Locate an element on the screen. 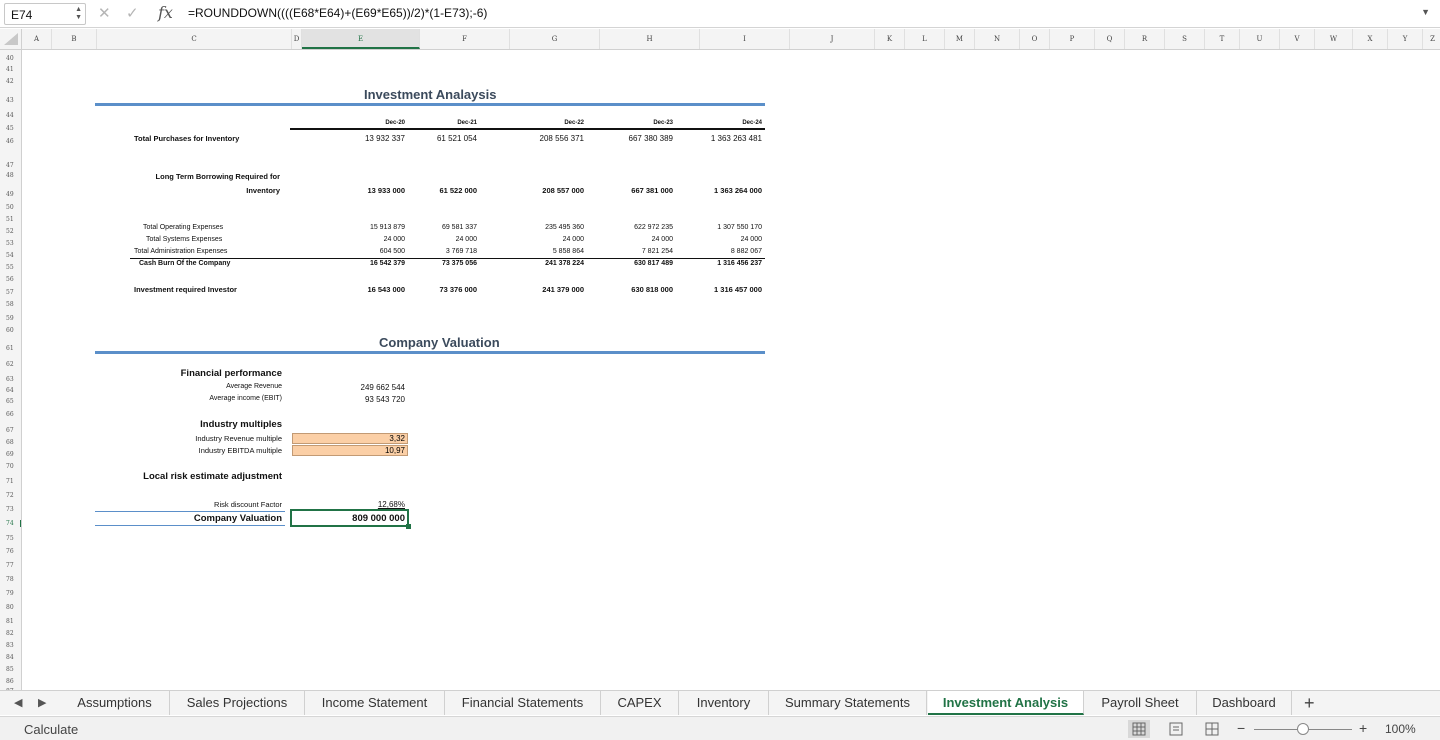 Image resolution: width=1440 pixels, height=740 pixels. opex-value-dec-21: 69 581 337 is located at coordinates (432, 227).